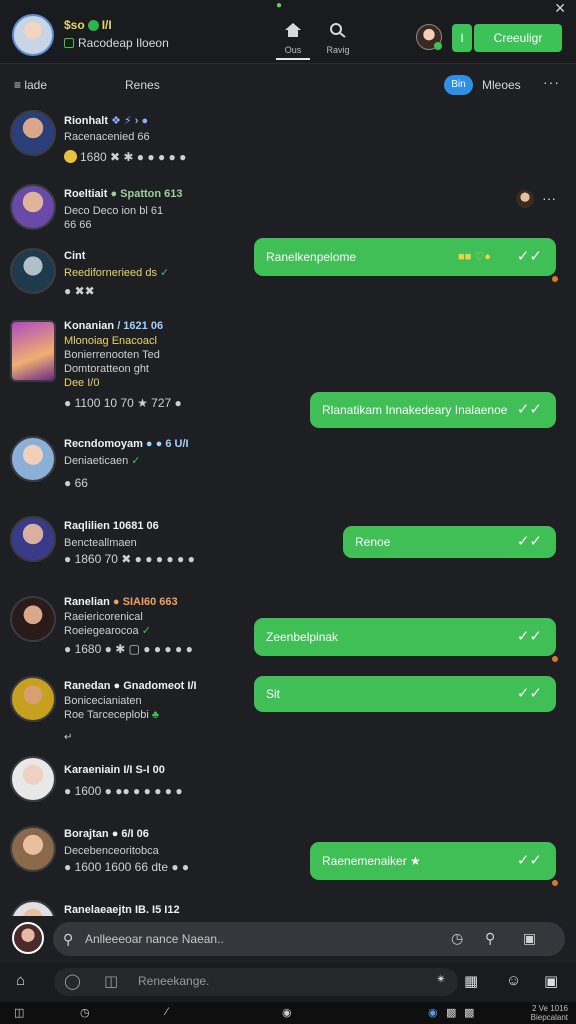  Describe the element at coordinates (474, 257) in the screenshot. I see `message-attachments: ■■ ♡●` at that location.